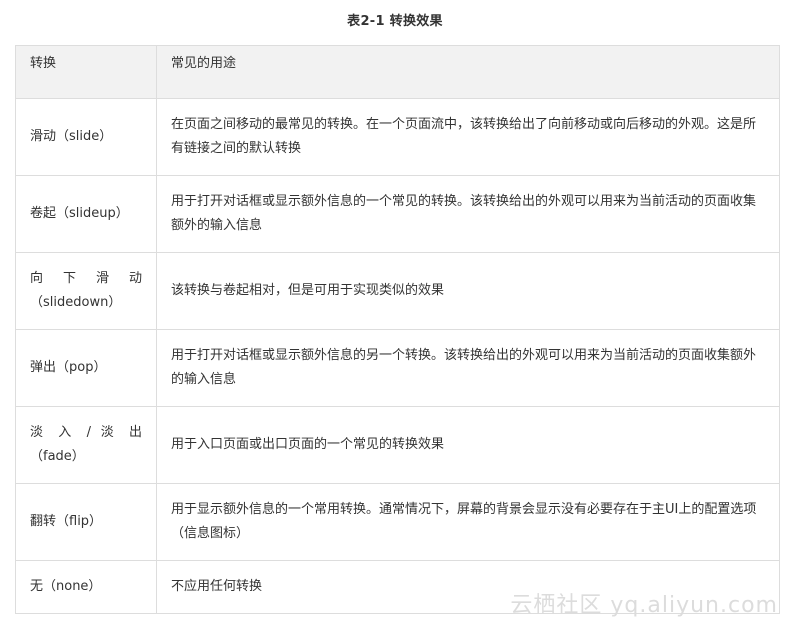 The width and height of the screenshot is (790, 627). I want to click on transition-name-line1: 淡 入 / 淡 出, so click(86, 432).